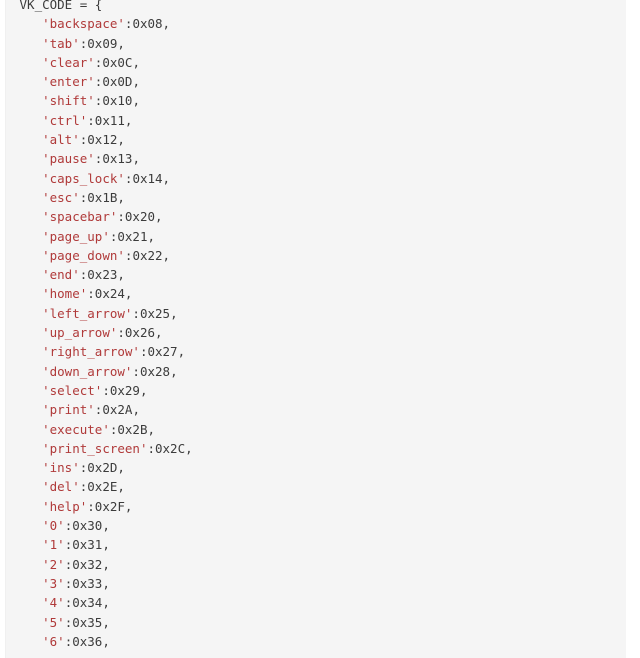 This screenshot has height=658, width=640. Describe the element at coordinates (76, 429) in the screenshot. I see `dict-key: 'execute'` at that location.